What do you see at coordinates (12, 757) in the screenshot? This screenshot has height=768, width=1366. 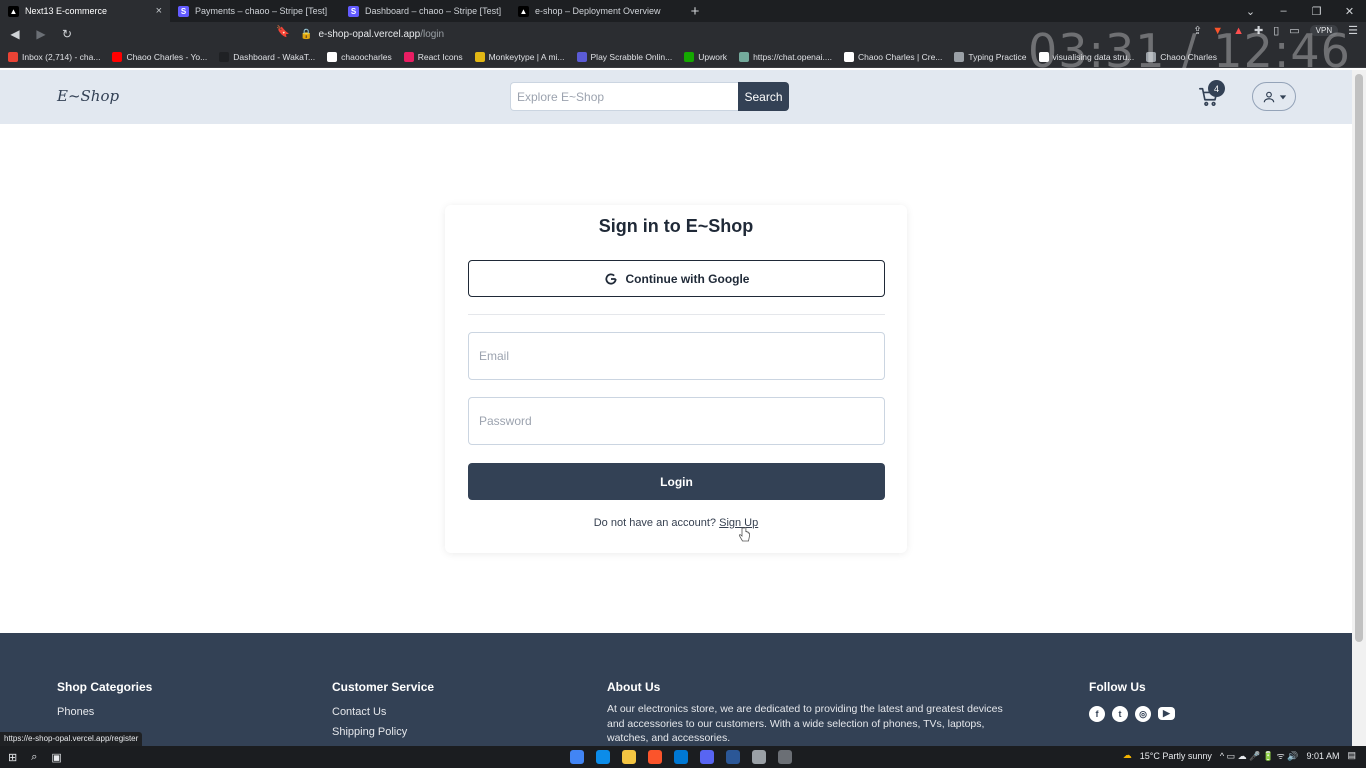 I see `windows-start-icon: ⊞` at bounding box center [12, 757].